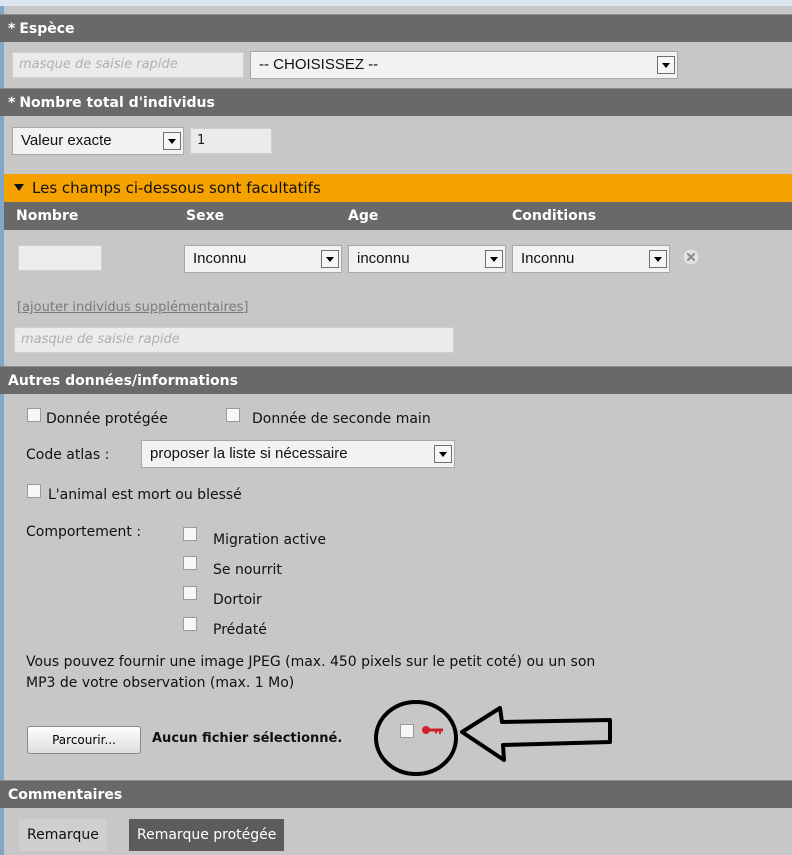 This screenshot has width=792, height=855. Describe the element at coordinates (233, 415) in the screenshot. I see `second-hand-checkbox` at that location.